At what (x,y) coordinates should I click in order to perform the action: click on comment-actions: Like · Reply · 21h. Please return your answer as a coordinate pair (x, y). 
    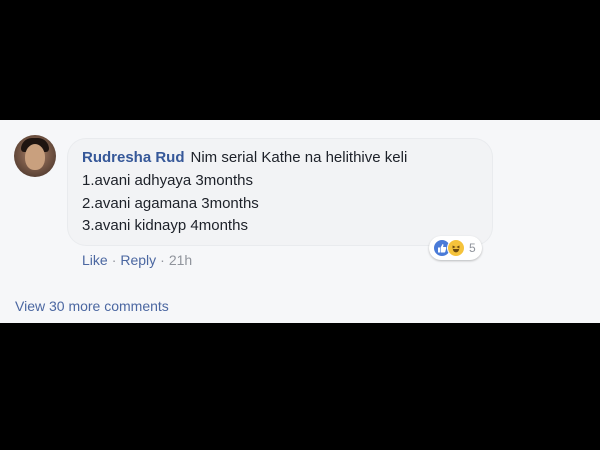
    Looking at the image, I should click on (137, 260).